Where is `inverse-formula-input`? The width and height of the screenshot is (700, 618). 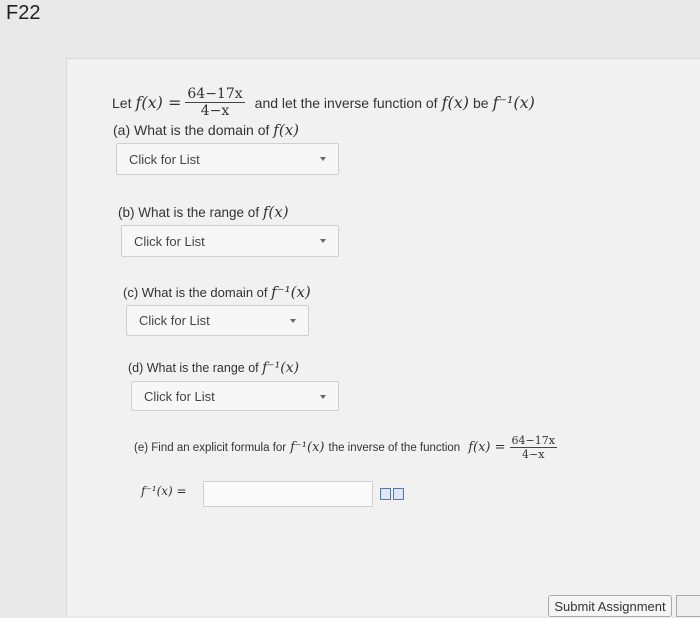 inverse-formula-input is located at coordinates (288, 494).